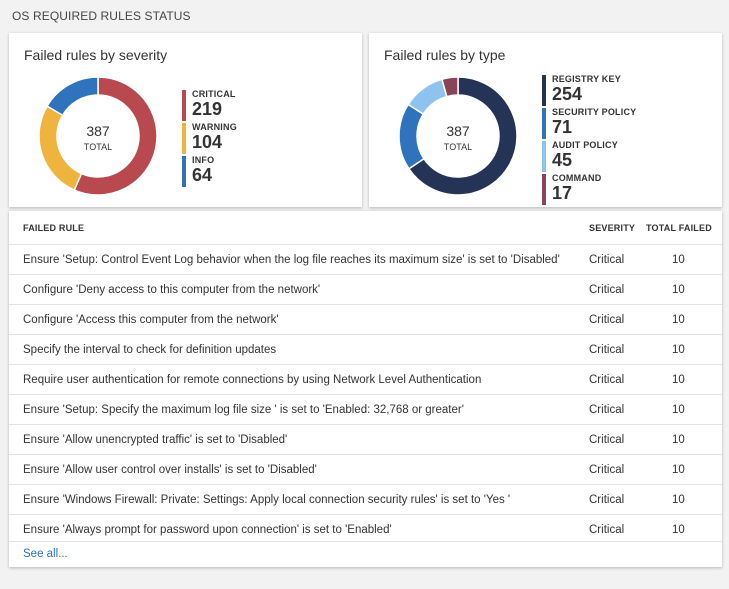  What do you see at coordinates (585, 145) in the screenshot?
I see `type-legend-label: AUDIT POLICY` at bounding box center [585, 145].